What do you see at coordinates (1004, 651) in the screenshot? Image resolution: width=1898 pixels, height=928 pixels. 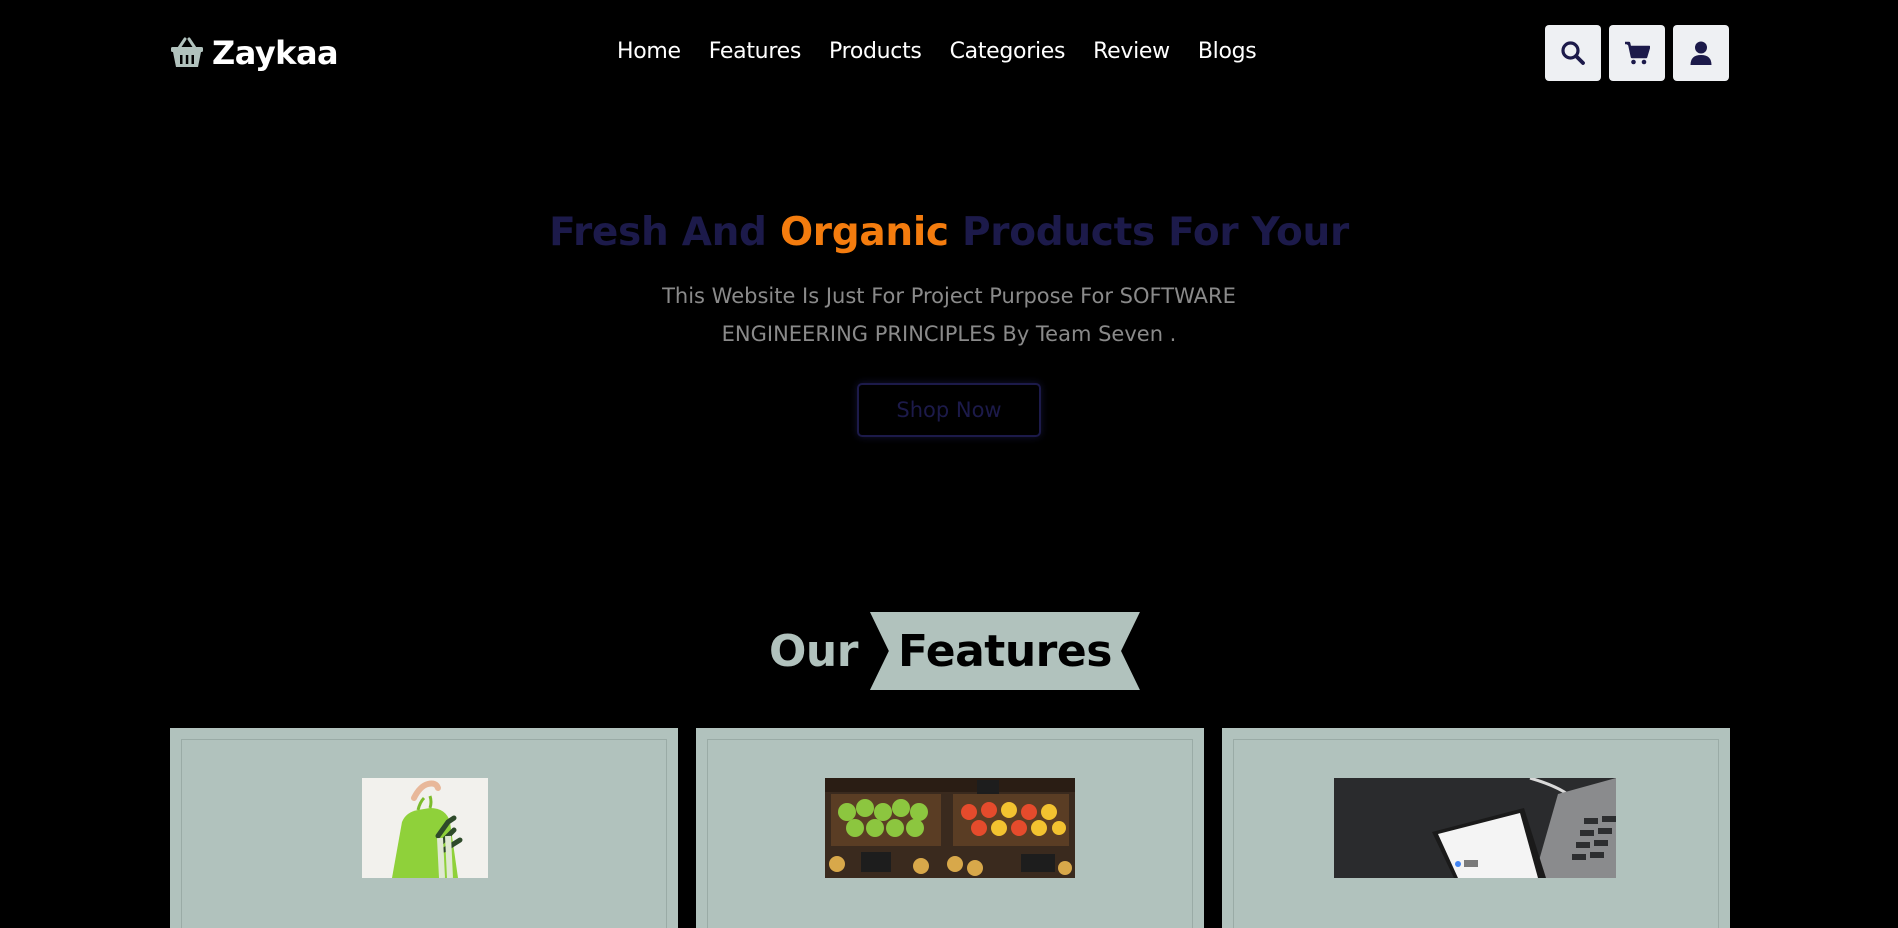 I see `features-ribbon: Features` at bounding box center [1004, 651].